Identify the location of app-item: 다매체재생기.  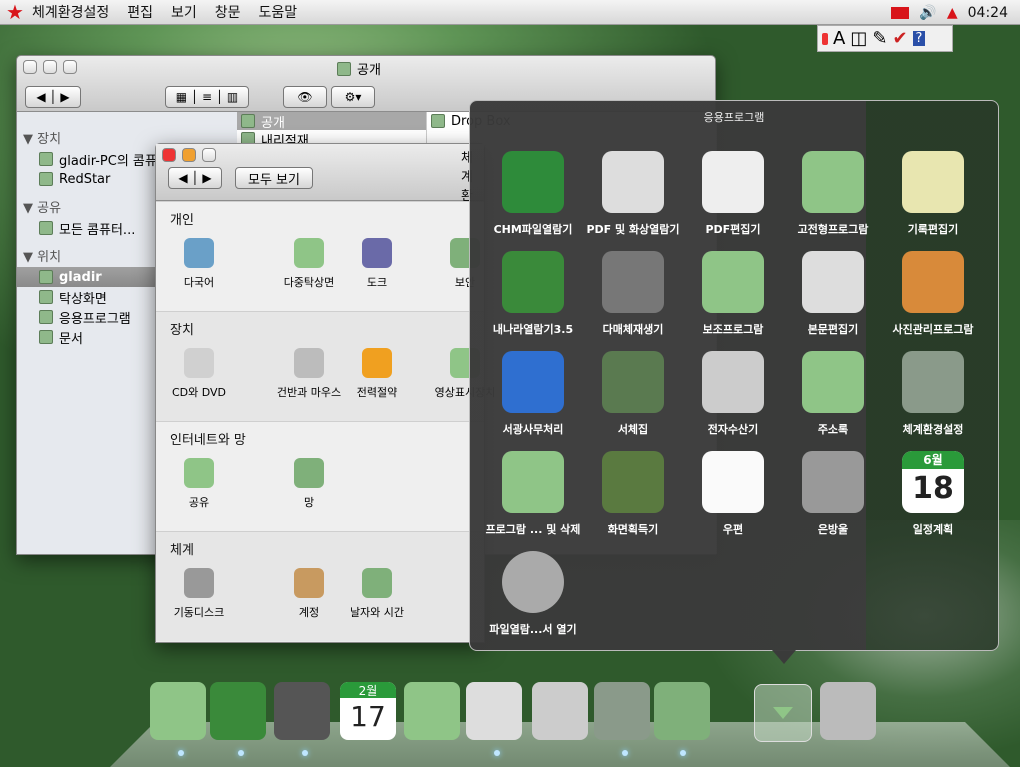
(633, 294).